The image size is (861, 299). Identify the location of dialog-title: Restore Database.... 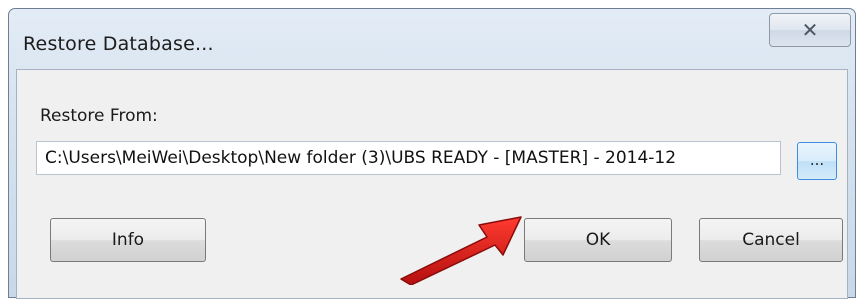
(118, 44).